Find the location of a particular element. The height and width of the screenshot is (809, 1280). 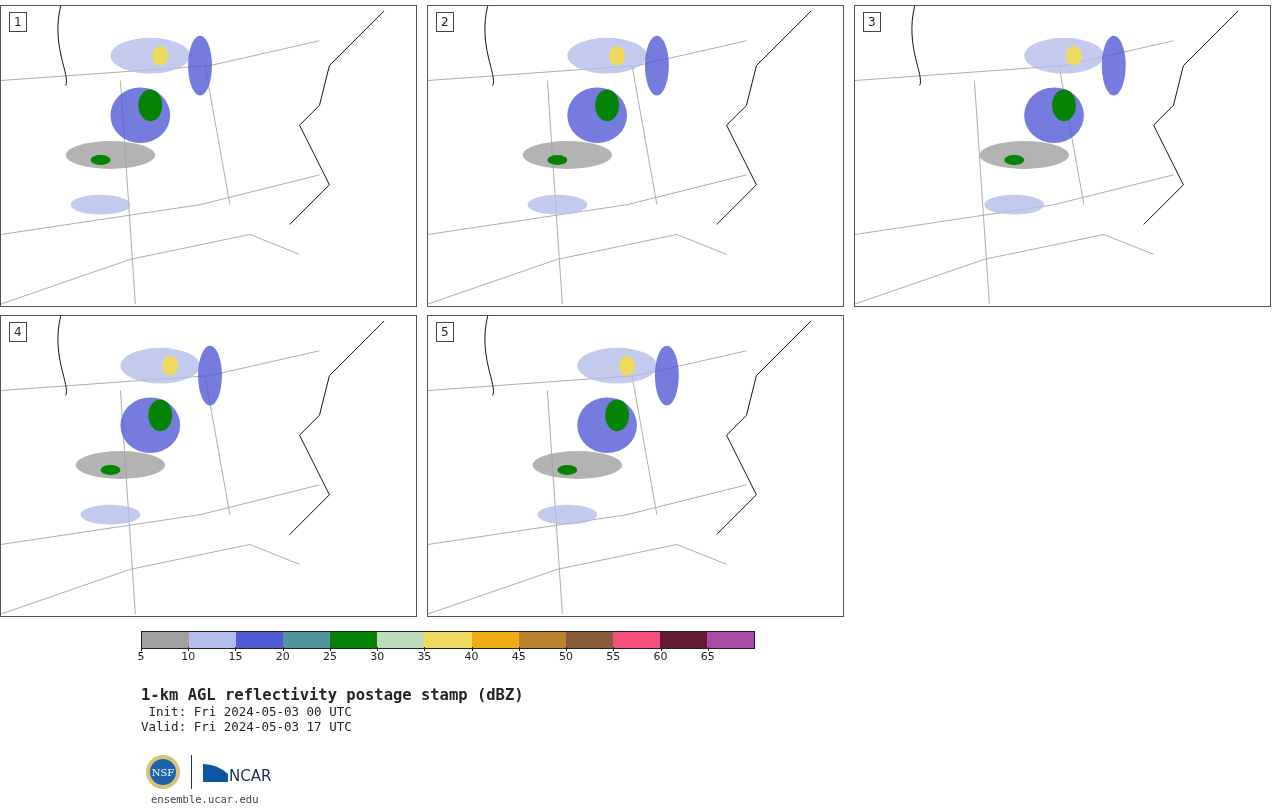

tick-label: 65 is located at coordinates (707, 656).